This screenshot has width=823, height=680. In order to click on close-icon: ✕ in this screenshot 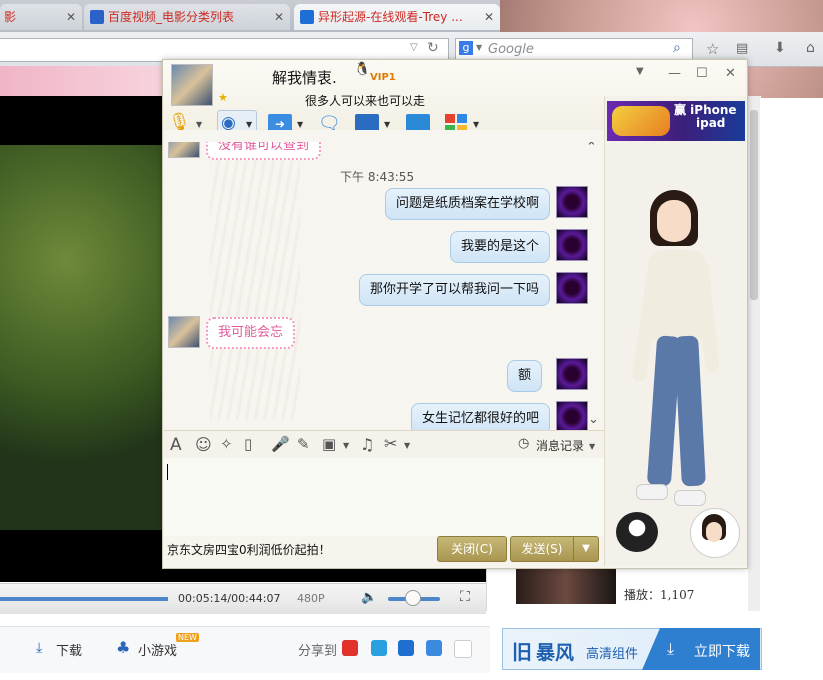, I will do `click(730, 73)`.